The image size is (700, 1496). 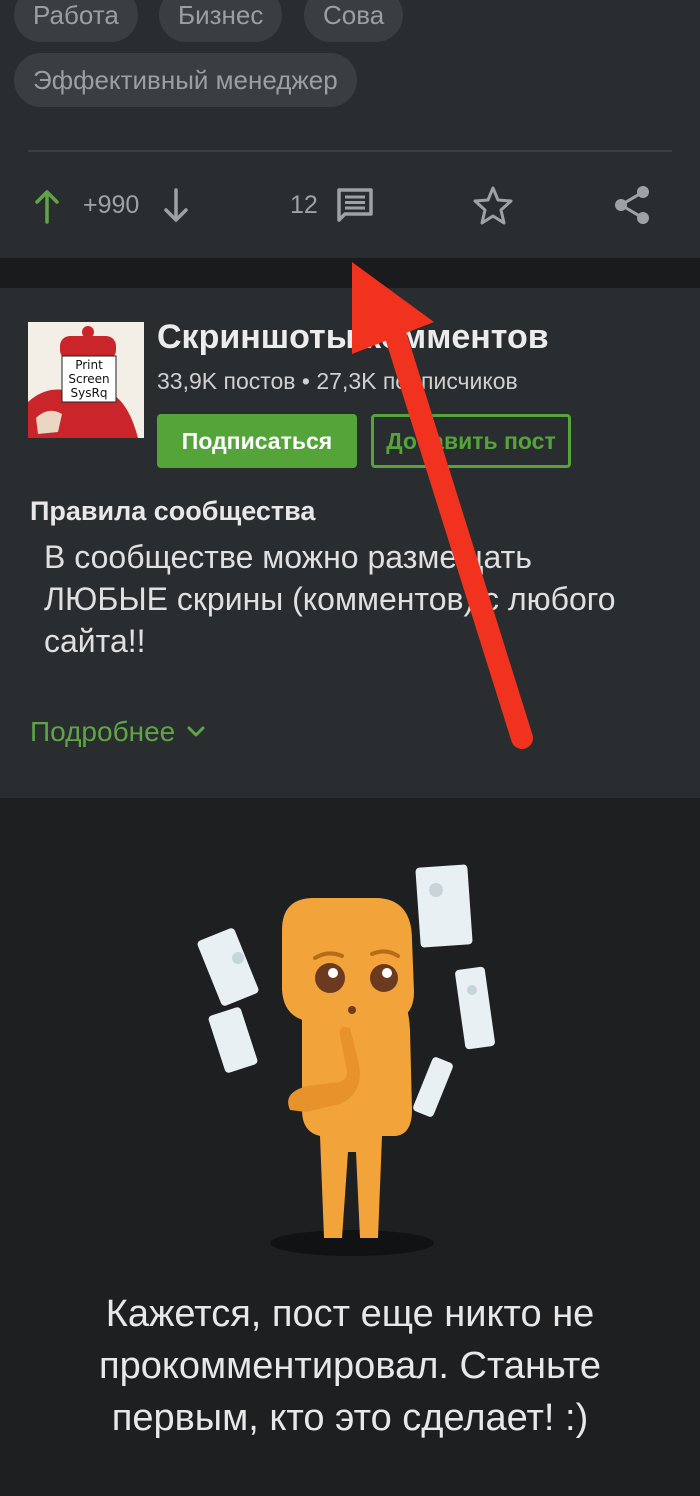 I want to click on chevron-down-icon, so click(x=196, y=731).